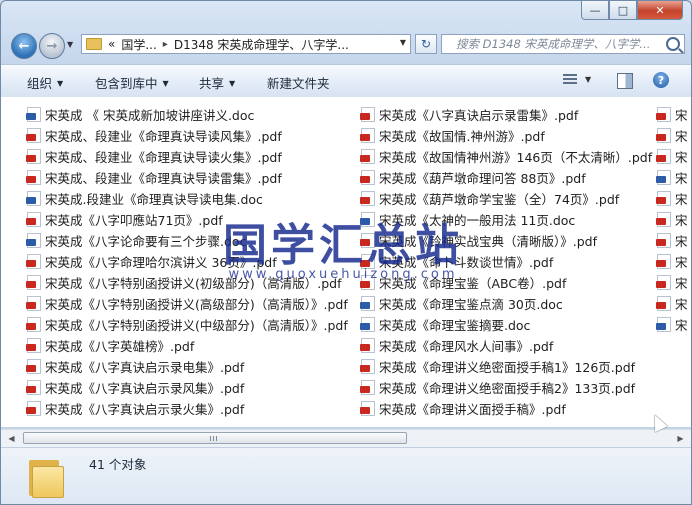 The image size is (692, 505). What do you see at coordinates (24, 46) in the screenshot?
I see `back-button: ←` at bounding box center [24, 46].